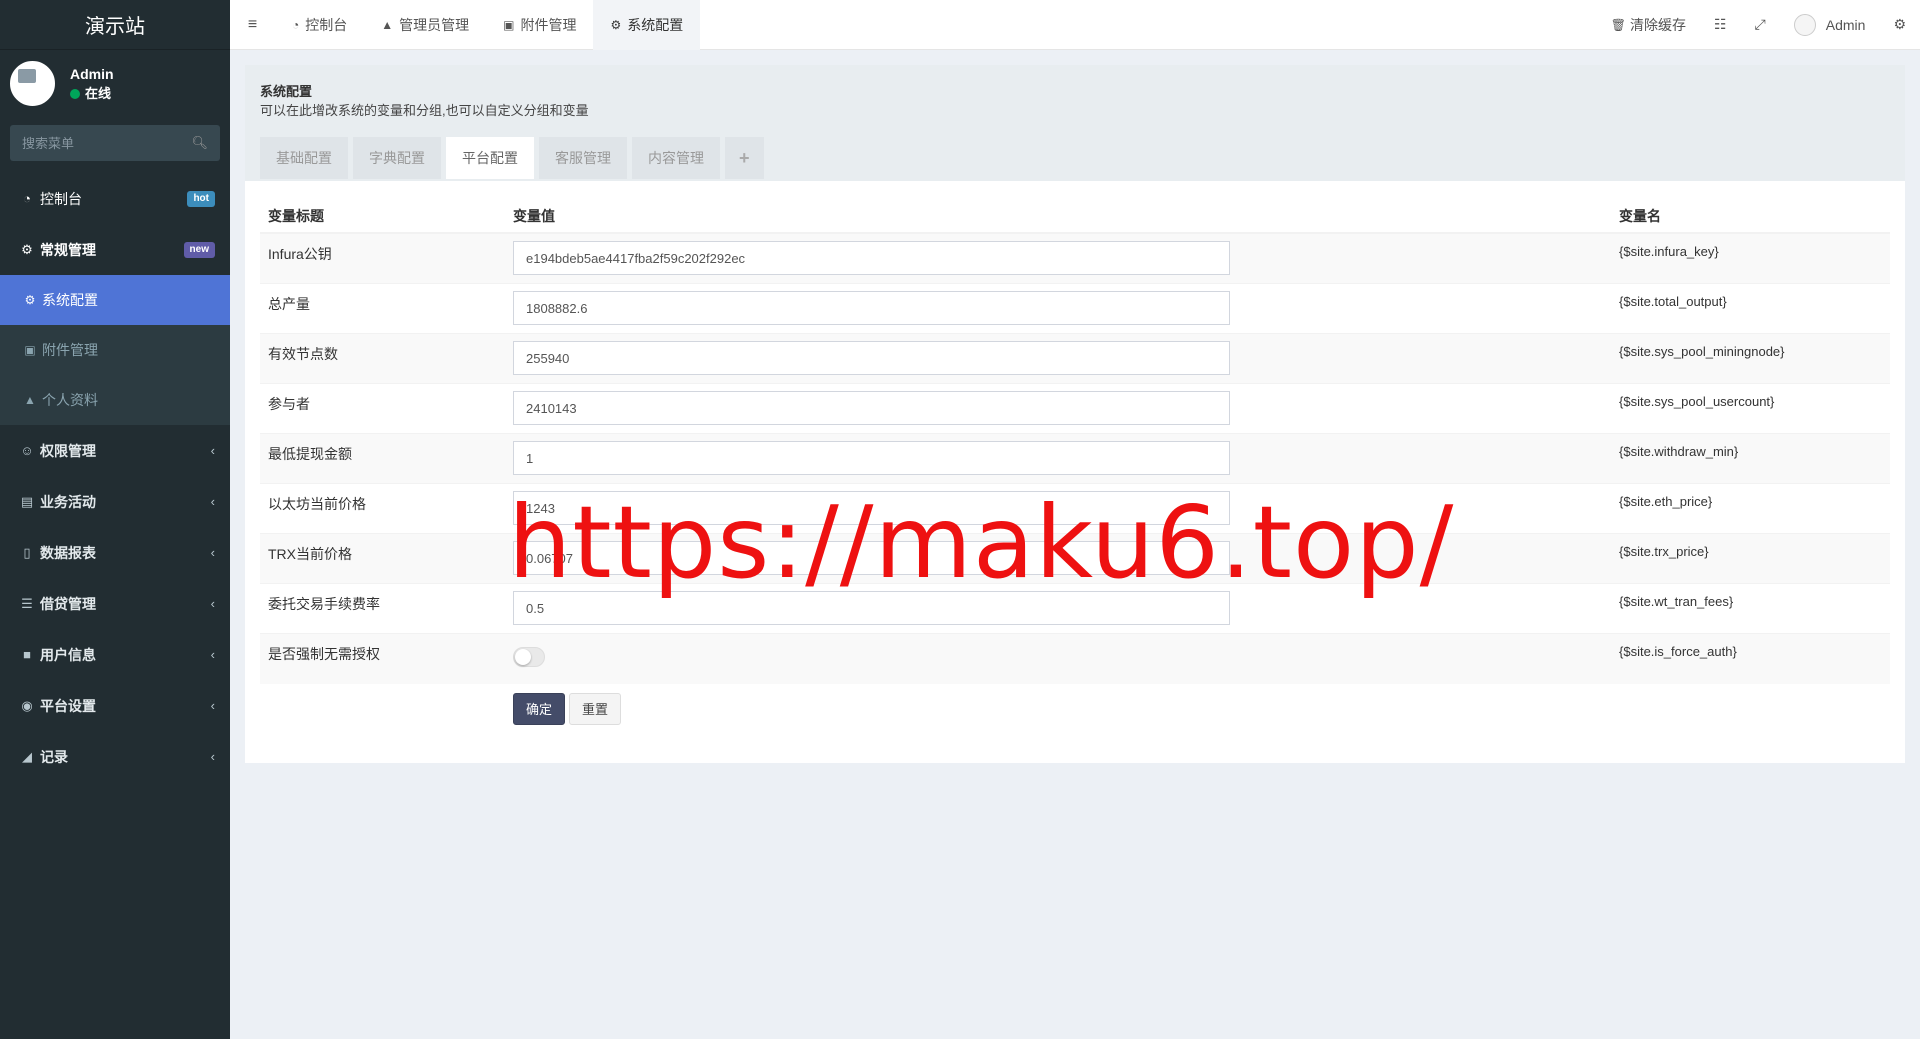 This screenshot has width=1920, height=1039. Describe the element at coordinates (981, 542) in the screenshot. I see `watermark-text: https://maku6.top/` at that location.